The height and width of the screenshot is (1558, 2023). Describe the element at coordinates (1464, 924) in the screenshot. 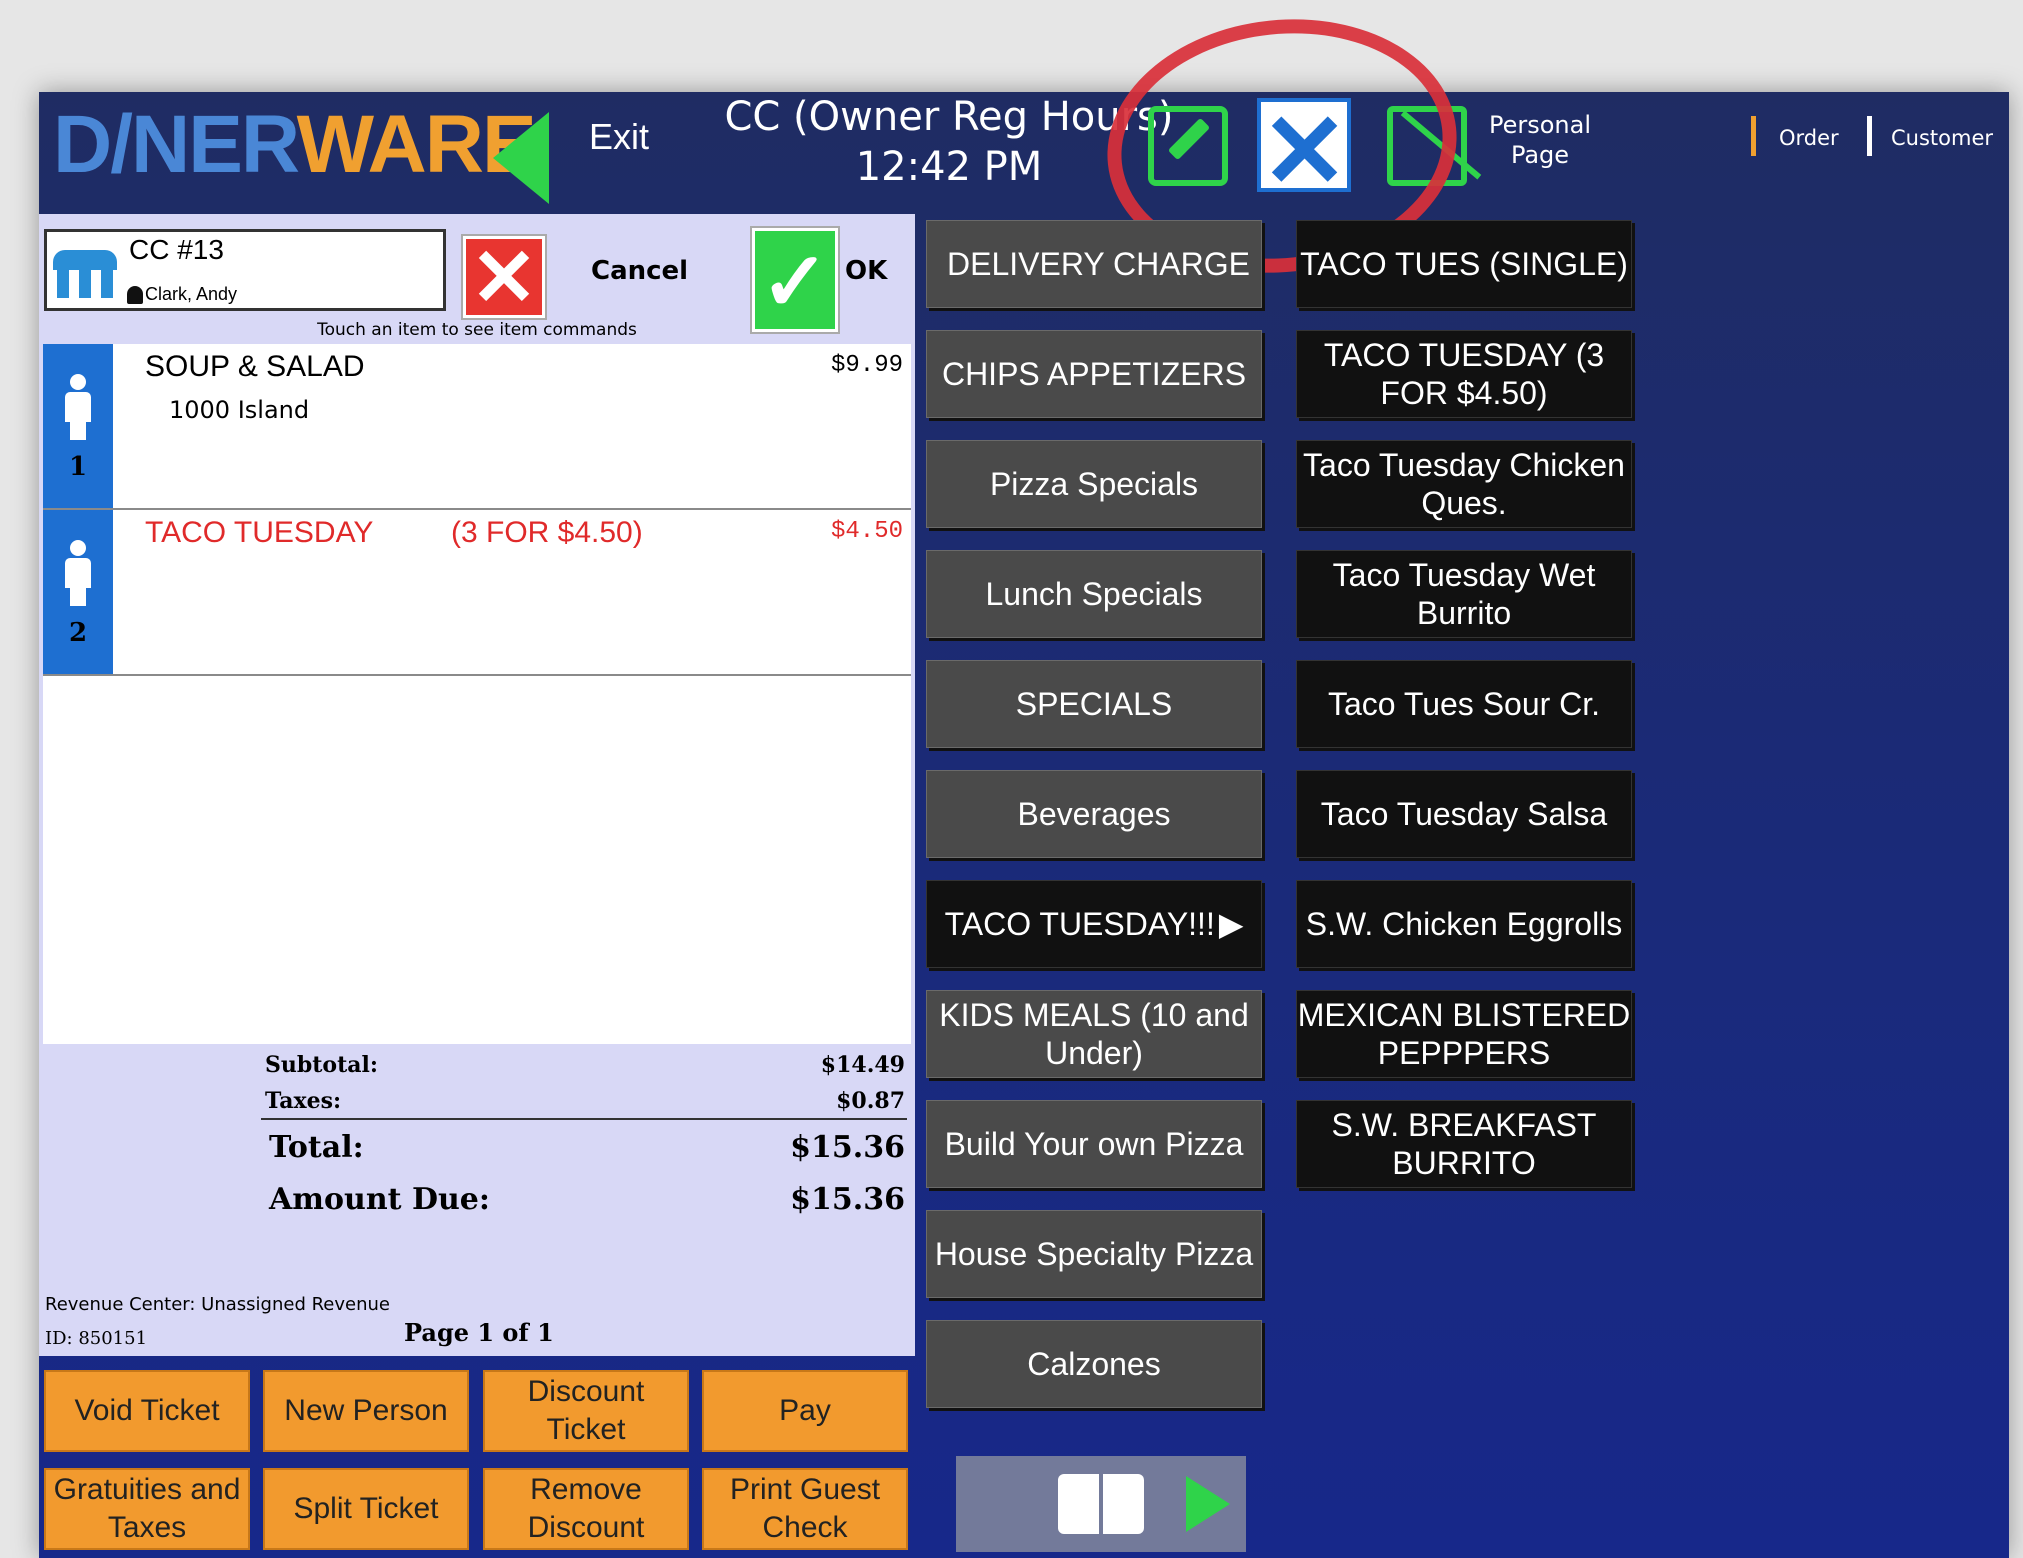

I see `item-chicken-eggrolls: S.W. Chicken Eggrolls` at that location.